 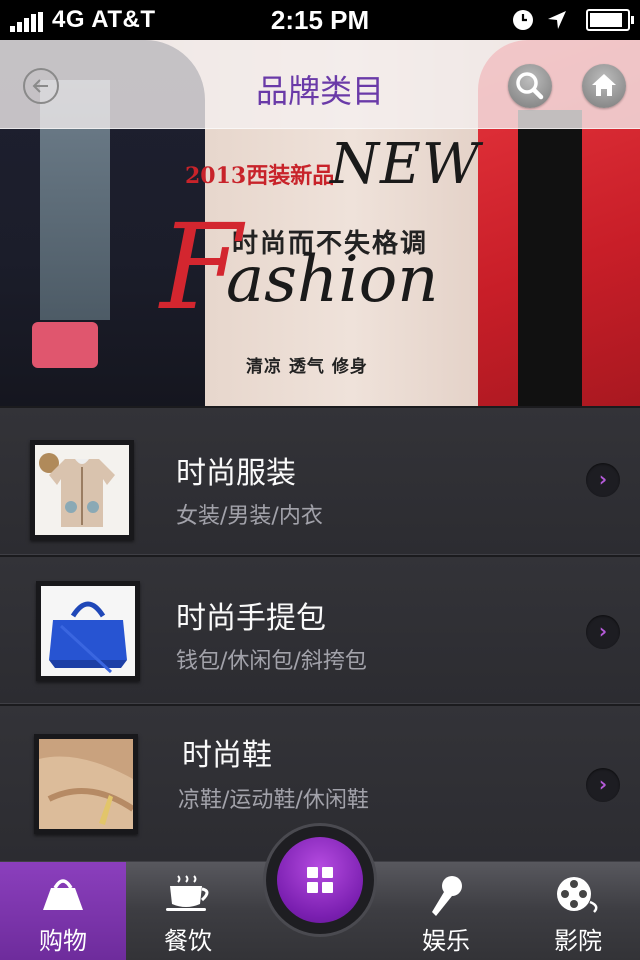 What do you see at coordinates (187, 893) in the screenshot?
I see `coffee-cup-icon` at bounding box center [187, 893].